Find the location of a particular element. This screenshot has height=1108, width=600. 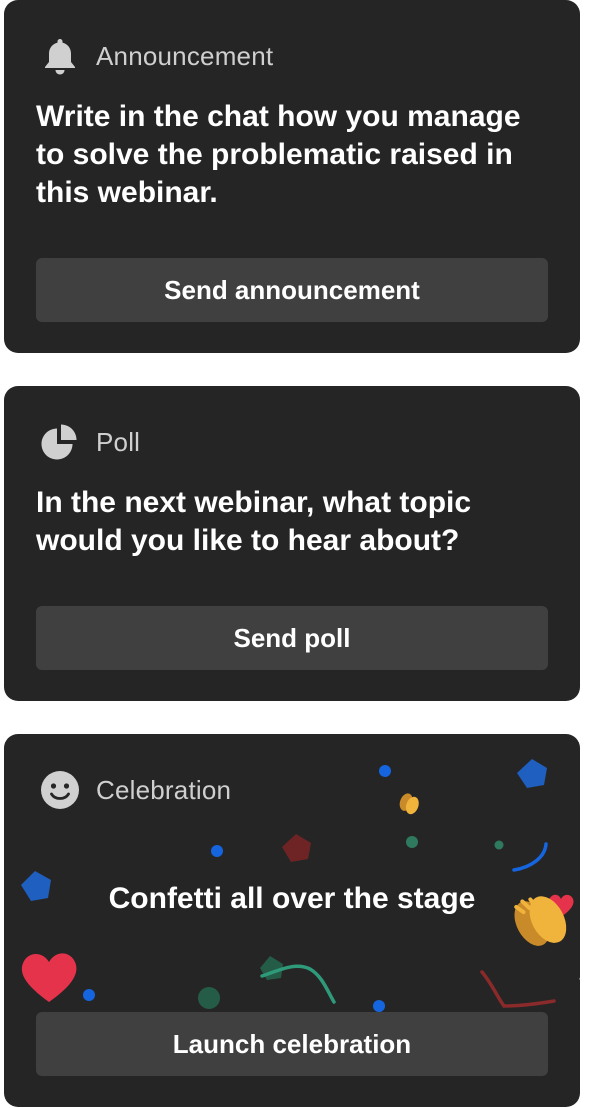

poll-header: Poll is located at coordinates (90, 442).